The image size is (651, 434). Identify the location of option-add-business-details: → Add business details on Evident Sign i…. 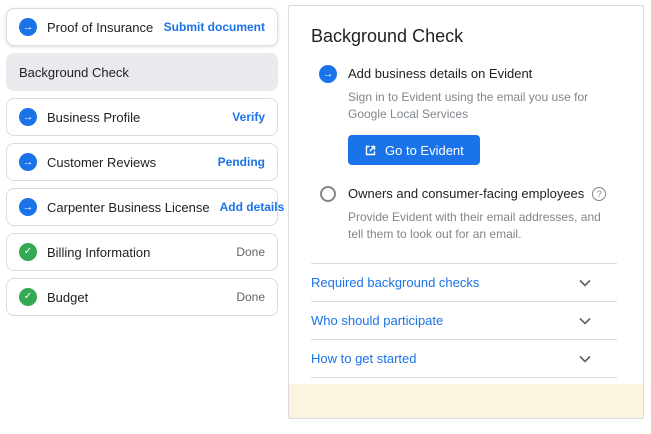
(469, 115).